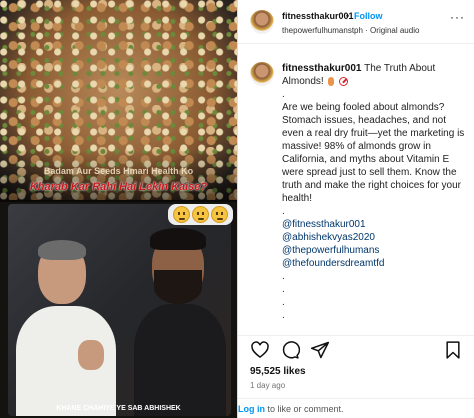 This screenshot has height=418, width=474. I want to click on pill-emoji-icon, so click(331, 81).